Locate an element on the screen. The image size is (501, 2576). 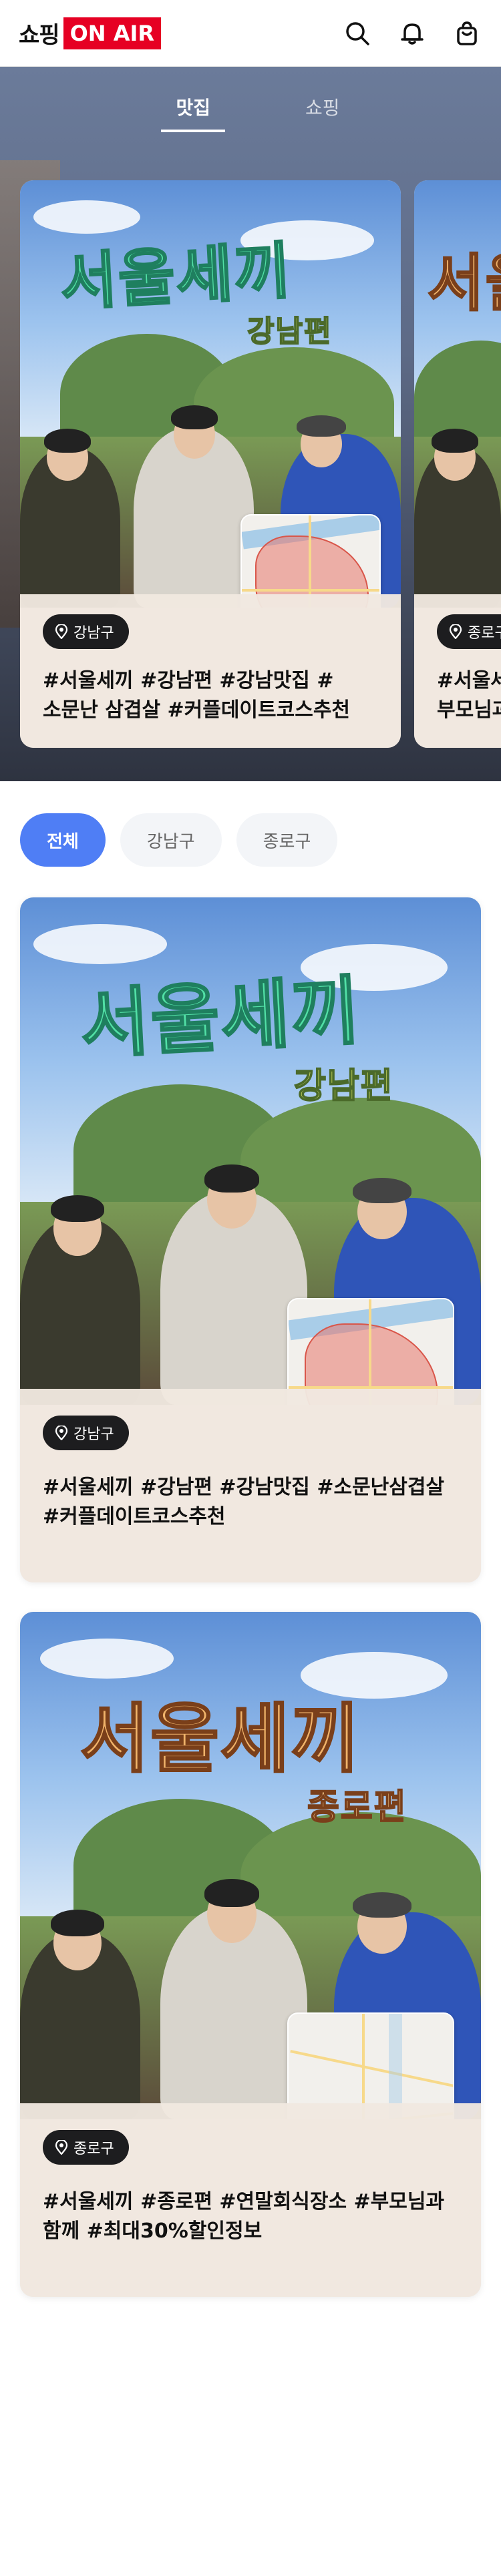
filter-gangnam: 강남구 is located at coordinates (171, 840).